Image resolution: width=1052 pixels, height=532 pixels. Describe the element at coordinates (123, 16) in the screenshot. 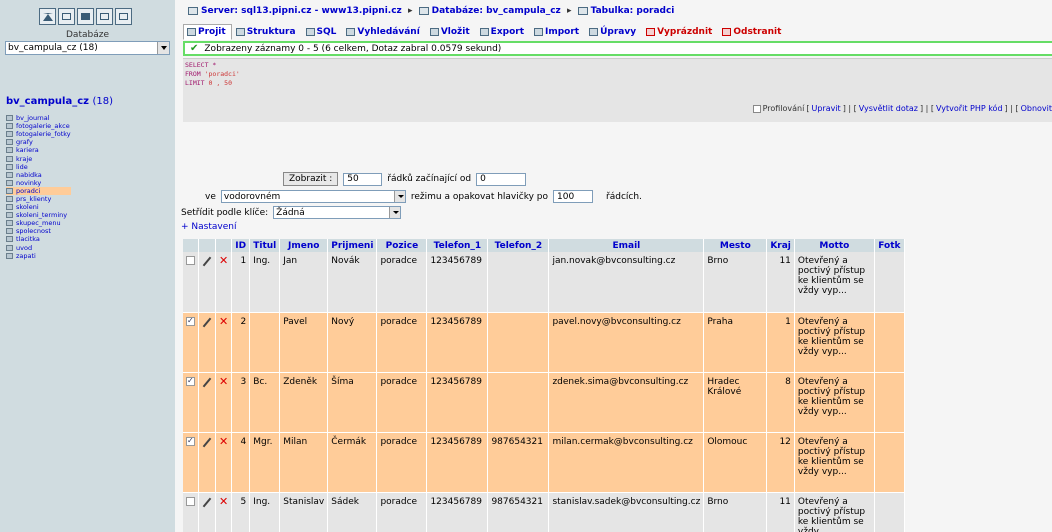

I see `sql-docs-icon` at that location.